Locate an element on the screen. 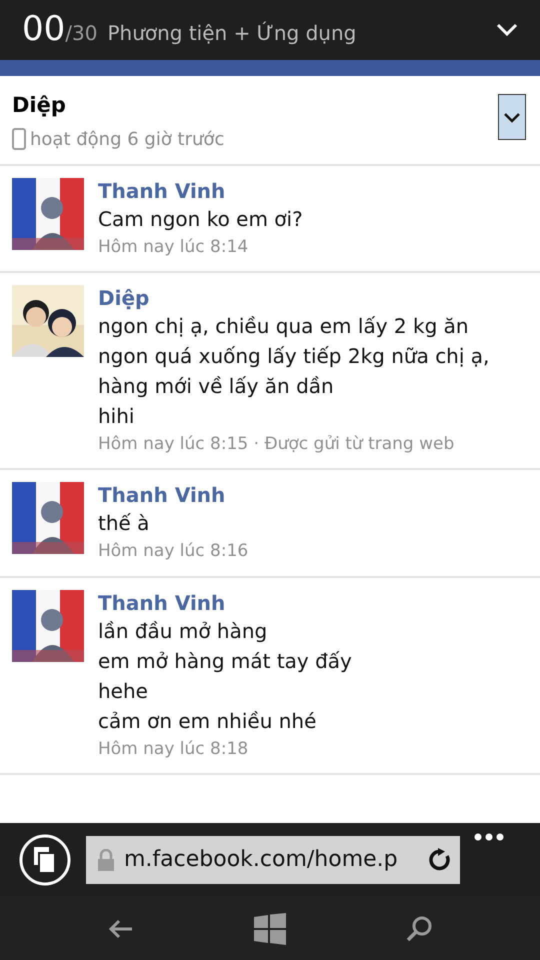 This screenshot has height=960, width=540. counter-number: 00 is located at coordinates (44, 29).